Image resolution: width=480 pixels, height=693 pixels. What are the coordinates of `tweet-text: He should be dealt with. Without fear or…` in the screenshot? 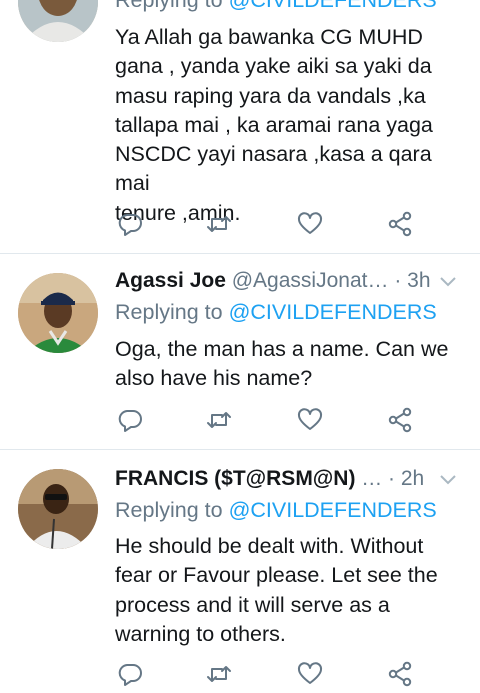 It's located at (276, 590).